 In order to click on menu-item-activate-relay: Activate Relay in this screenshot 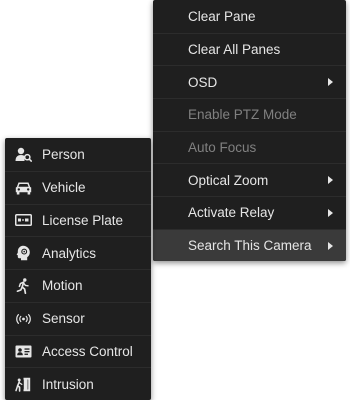, I will do `click(249, 212)`.